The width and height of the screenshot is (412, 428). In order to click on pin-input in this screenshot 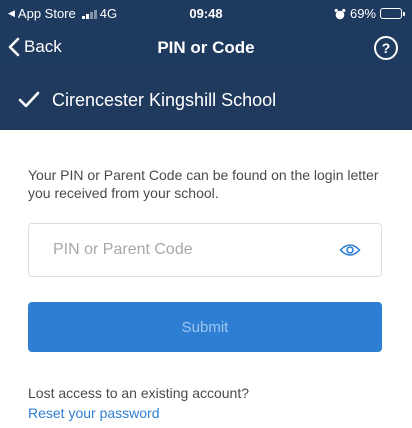, I will do `click(179, 250)`.